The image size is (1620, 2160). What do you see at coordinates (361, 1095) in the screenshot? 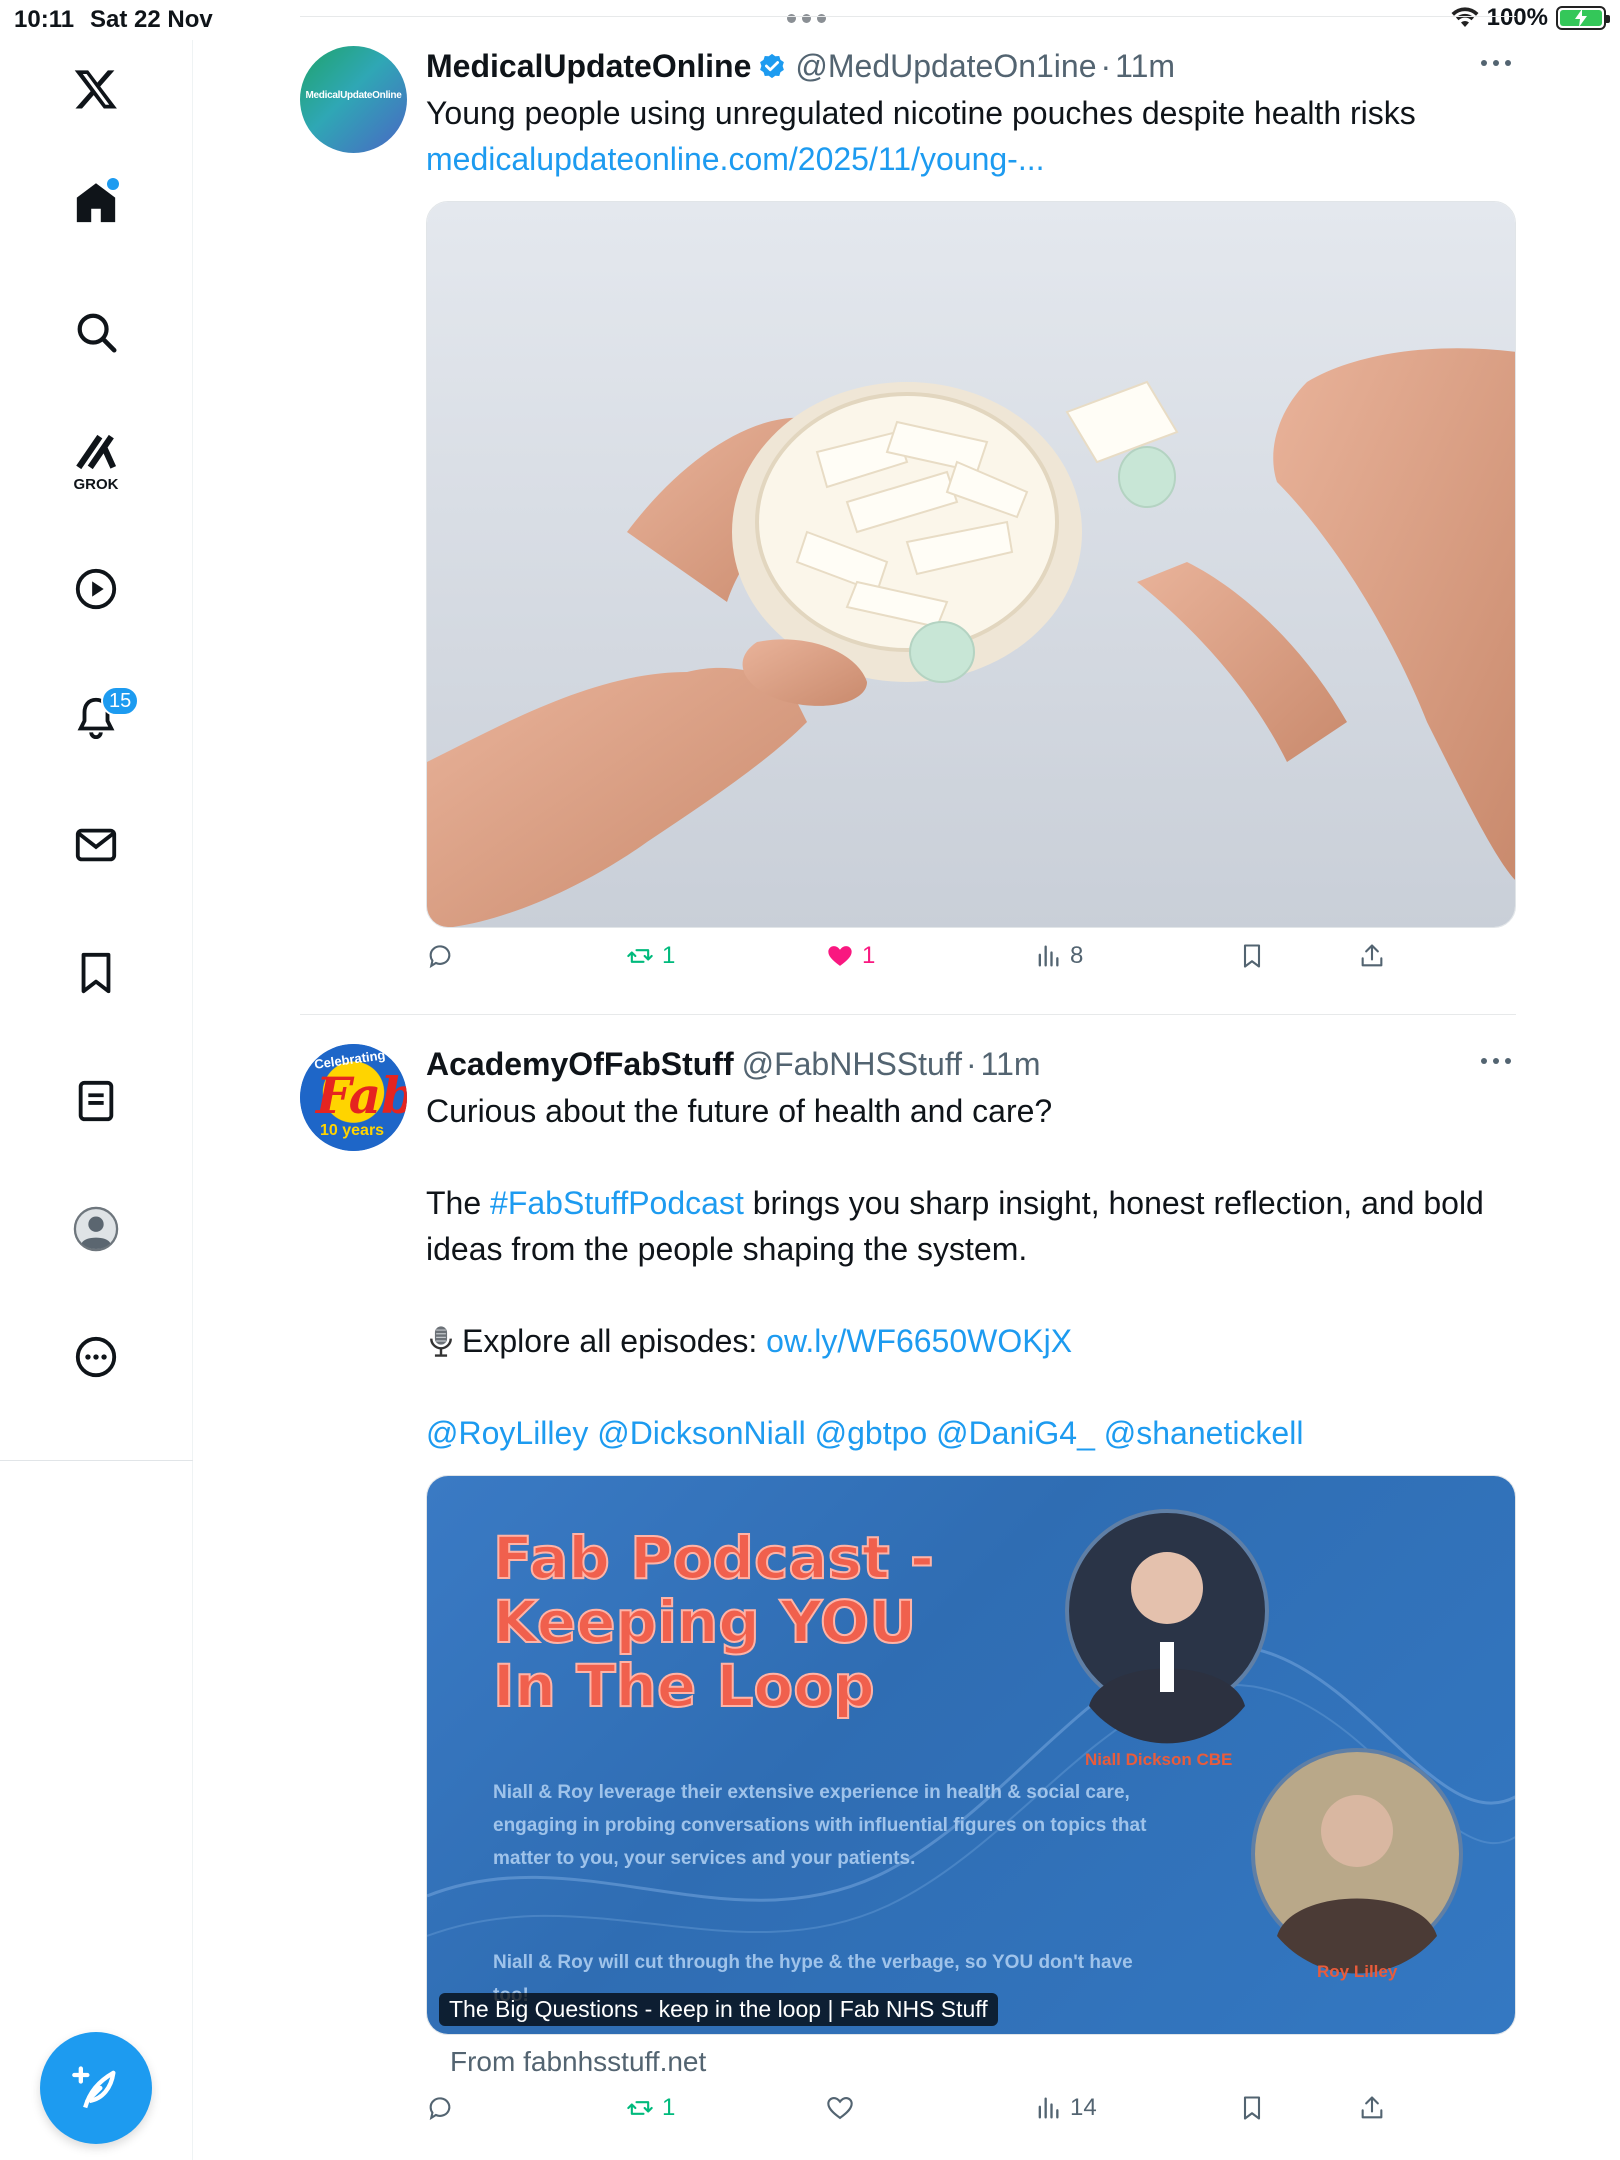
I see `avatar-text-mid: Fab` at bounding box center [361, 1095].